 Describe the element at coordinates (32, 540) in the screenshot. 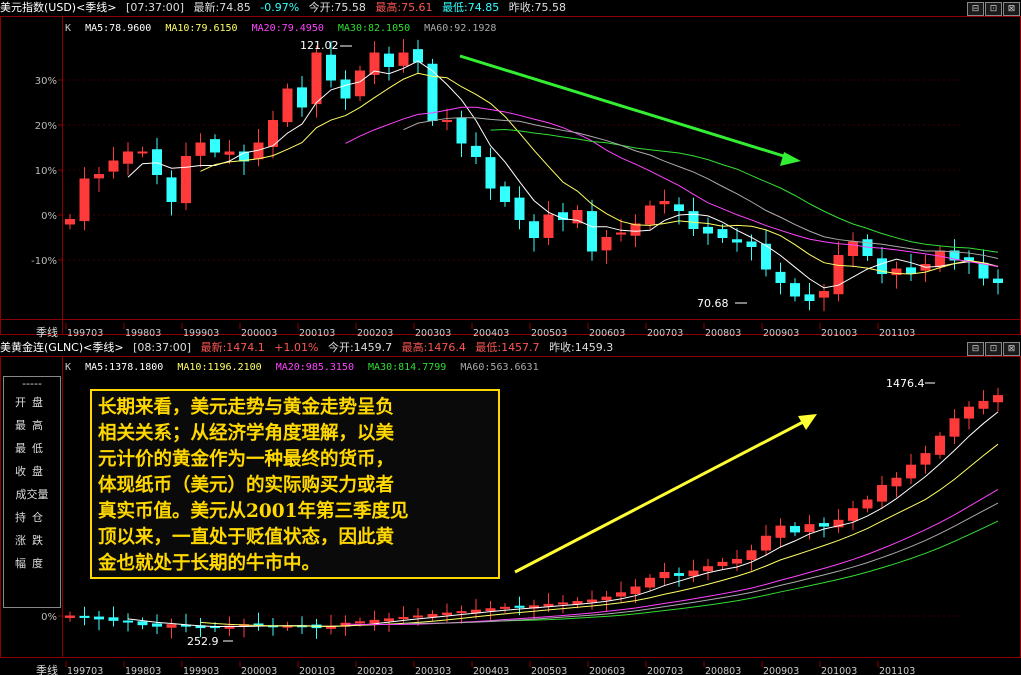

I see `side-item-change: 涨跌` at that location.